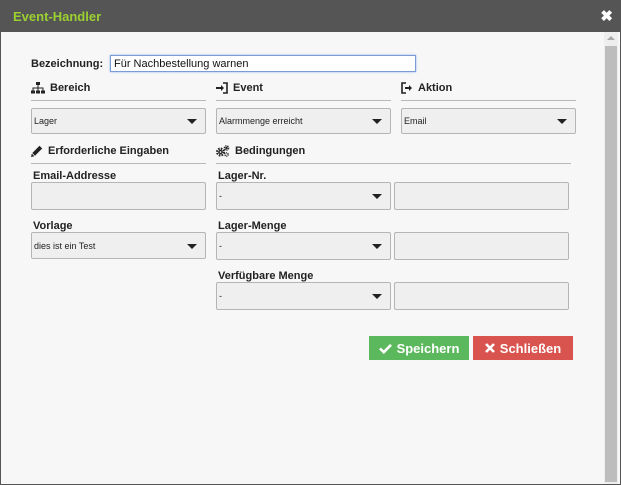 The height and width of the screenshot is (485, 621). I want to click on lager-menge-operator-select: -, so click(303, 246).